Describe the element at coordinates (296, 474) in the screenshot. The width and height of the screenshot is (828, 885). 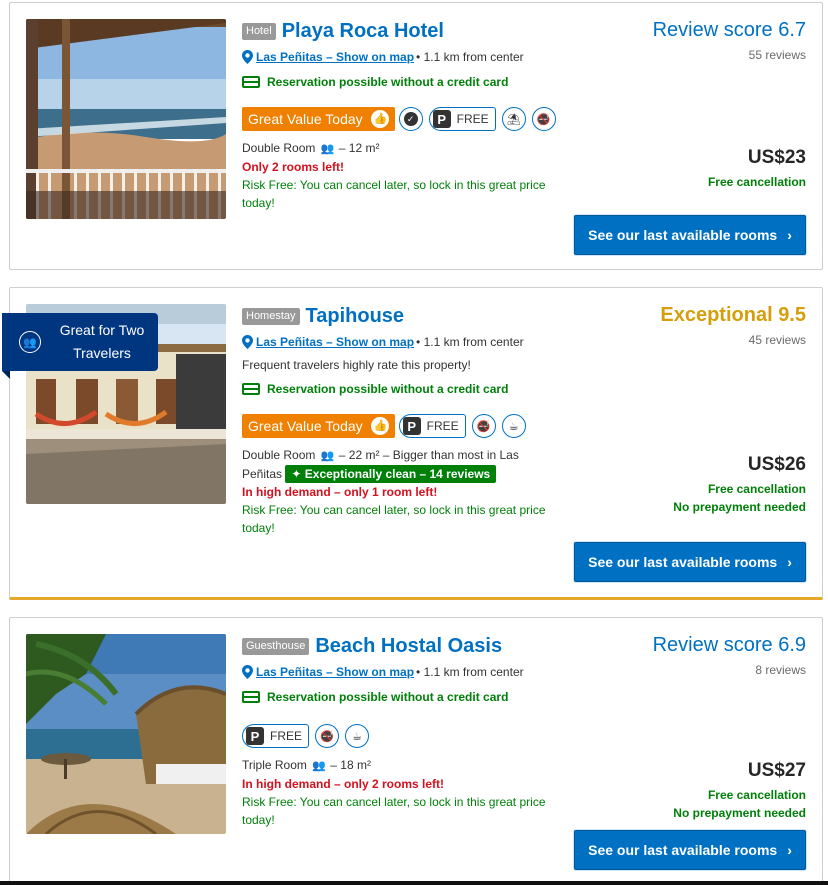
I see `sparkle-icon: ✦` at that location.